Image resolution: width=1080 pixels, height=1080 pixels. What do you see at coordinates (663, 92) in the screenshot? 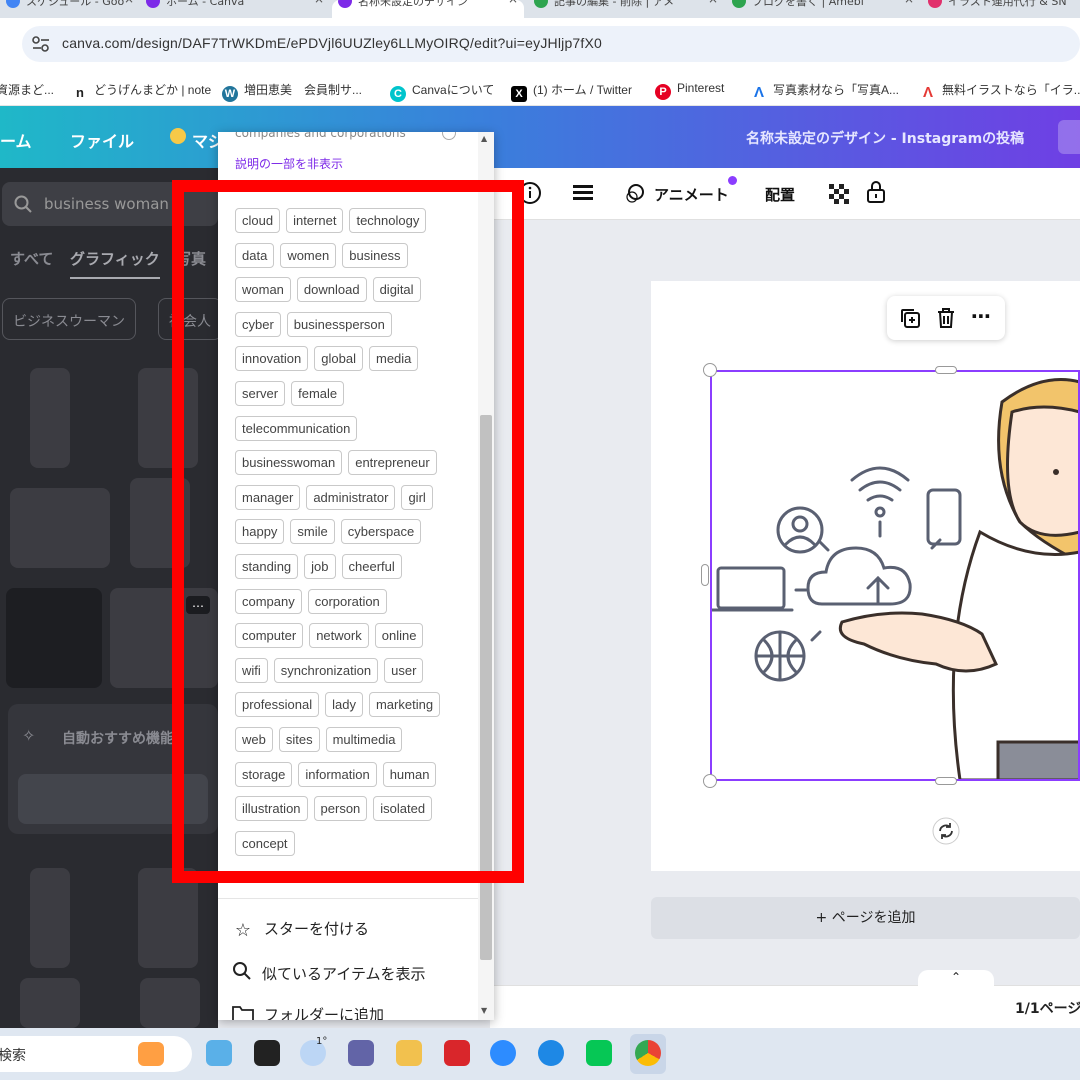
I see `pinterest-icon: P` at bounding box center [663, 92].